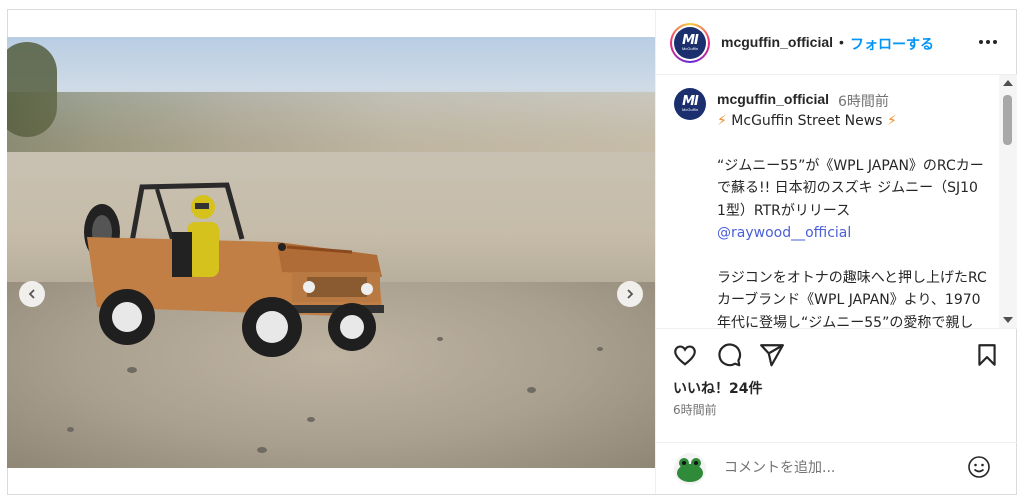 This screenshot has height=502, width=1024. I want to click on mcguffin-logo-icon: MI McGuffin, so click(690, 43).